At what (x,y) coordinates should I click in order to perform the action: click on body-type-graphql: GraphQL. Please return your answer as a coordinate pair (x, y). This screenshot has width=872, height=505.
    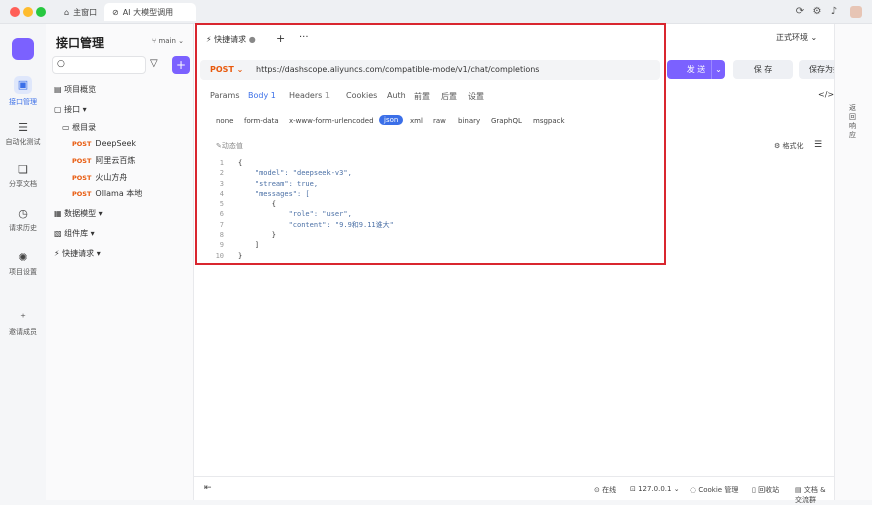
    Looking at the image, I should click on (506, 121).